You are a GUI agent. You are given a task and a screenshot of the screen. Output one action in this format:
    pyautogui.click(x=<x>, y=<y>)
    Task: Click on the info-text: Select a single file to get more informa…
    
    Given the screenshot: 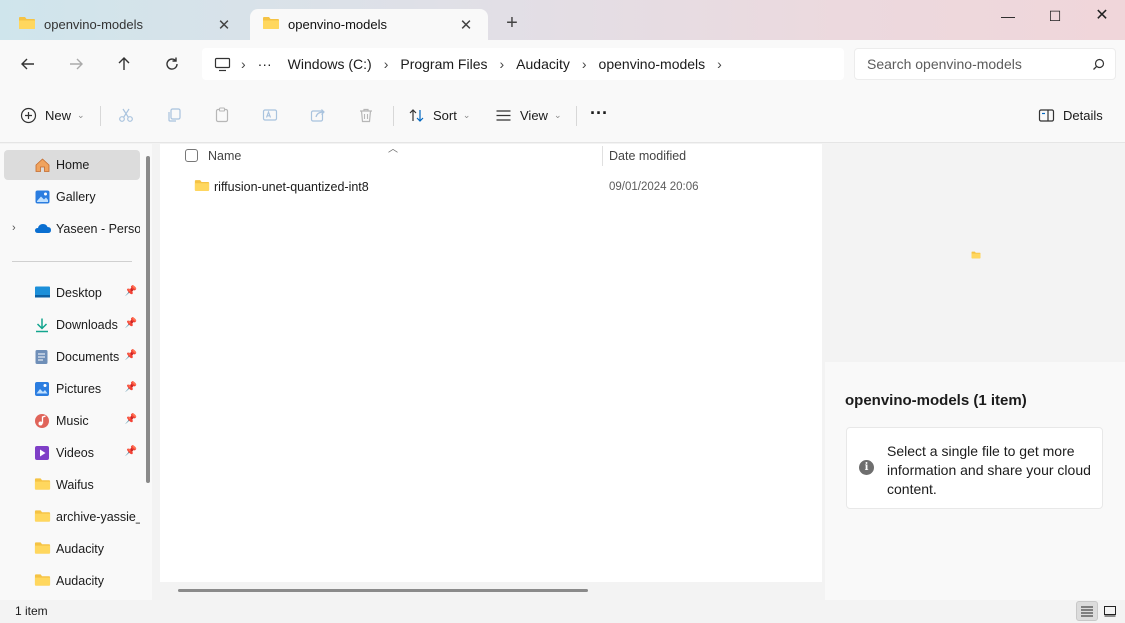 What is the action you would take?
    pyautogui.click(x=989, y=470)
    